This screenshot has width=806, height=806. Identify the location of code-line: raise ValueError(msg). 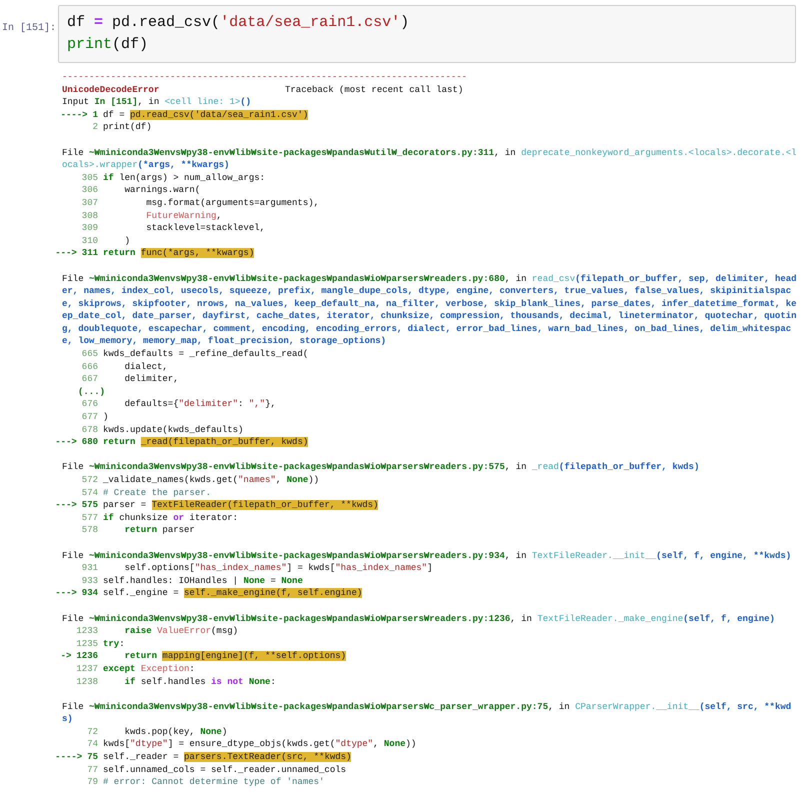
(181, 631).